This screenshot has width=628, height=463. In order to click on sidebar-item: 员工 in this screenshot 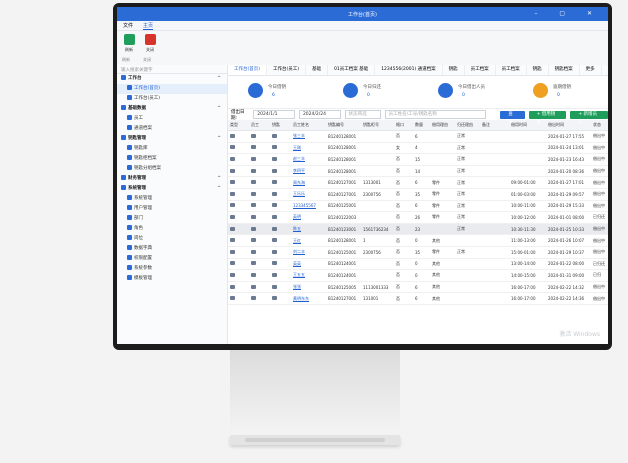, I will do `click(172, 119)`.